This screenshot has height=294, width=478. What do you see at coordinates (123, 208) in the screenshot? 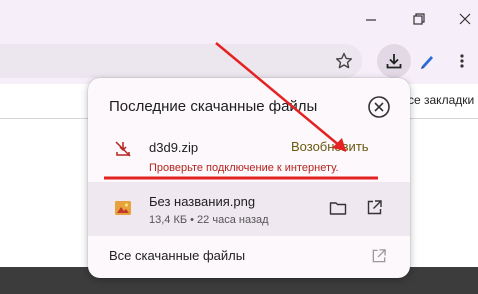
I see `image-file-icon` at bounding box center [123, 208].